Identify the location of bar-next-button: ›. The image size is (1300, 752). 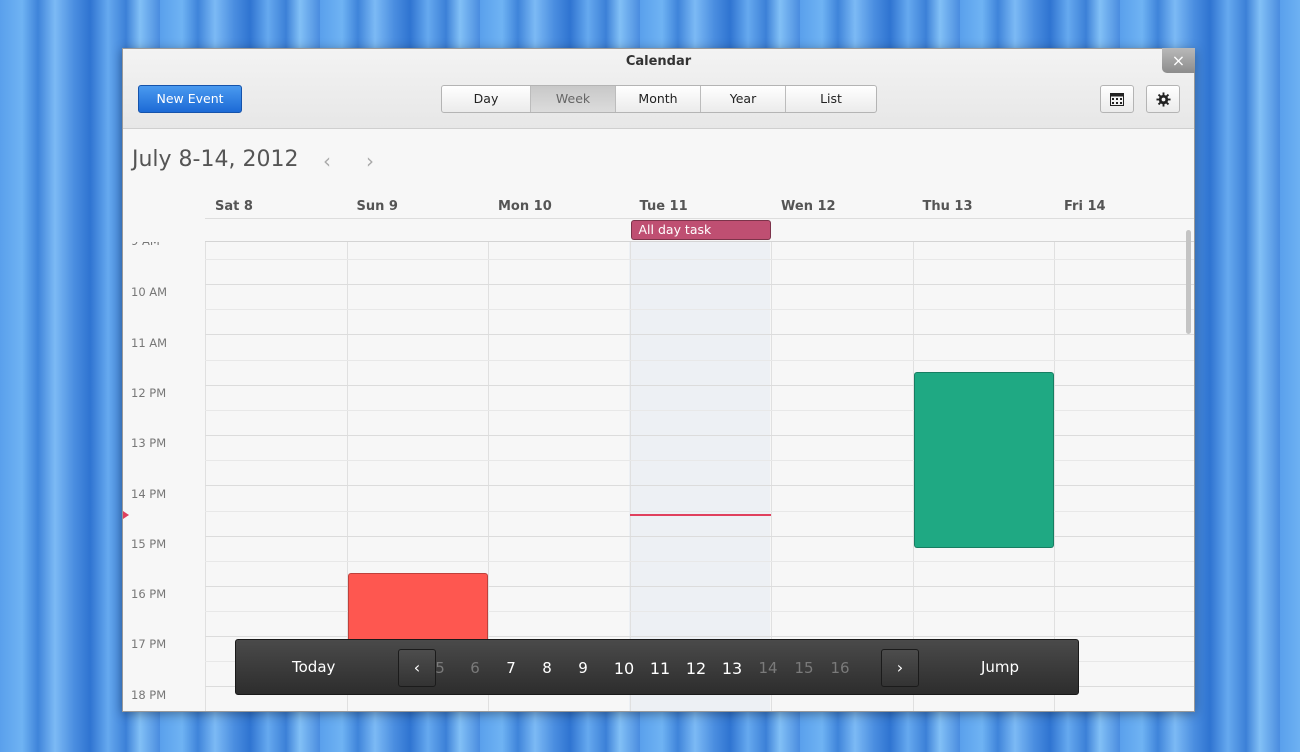
(900, 668).